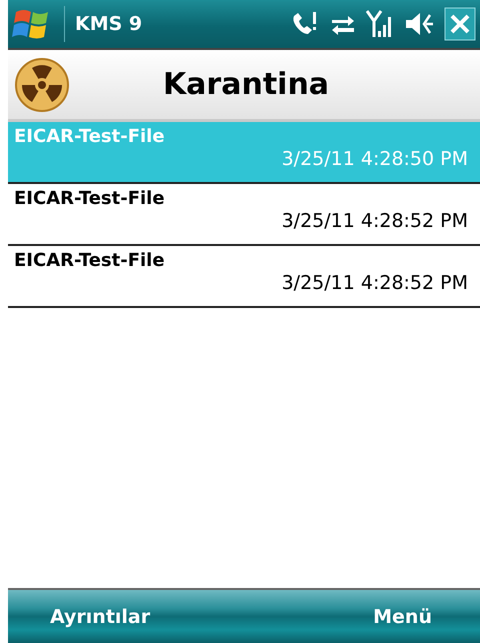 The height and width of the screenshot is (643, 480). Describe the element at coordinates (100, 617) in the screenshot. I see `details-soft-key: Ayrıntılar` at that location.